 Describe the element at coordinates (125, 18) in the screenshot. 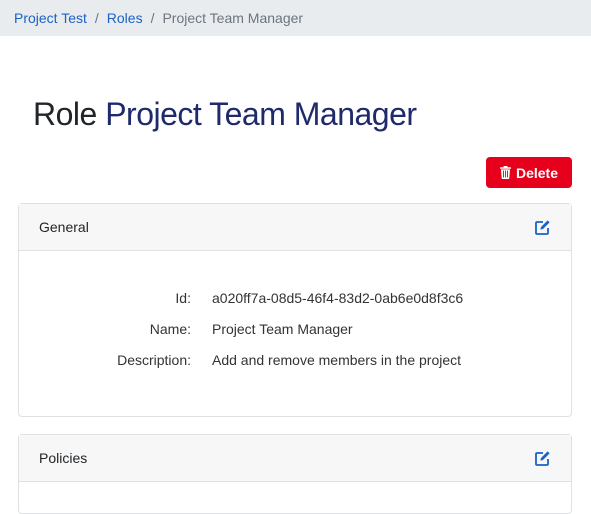

I see `breadcrumb-link-roles: Roles` at that location.